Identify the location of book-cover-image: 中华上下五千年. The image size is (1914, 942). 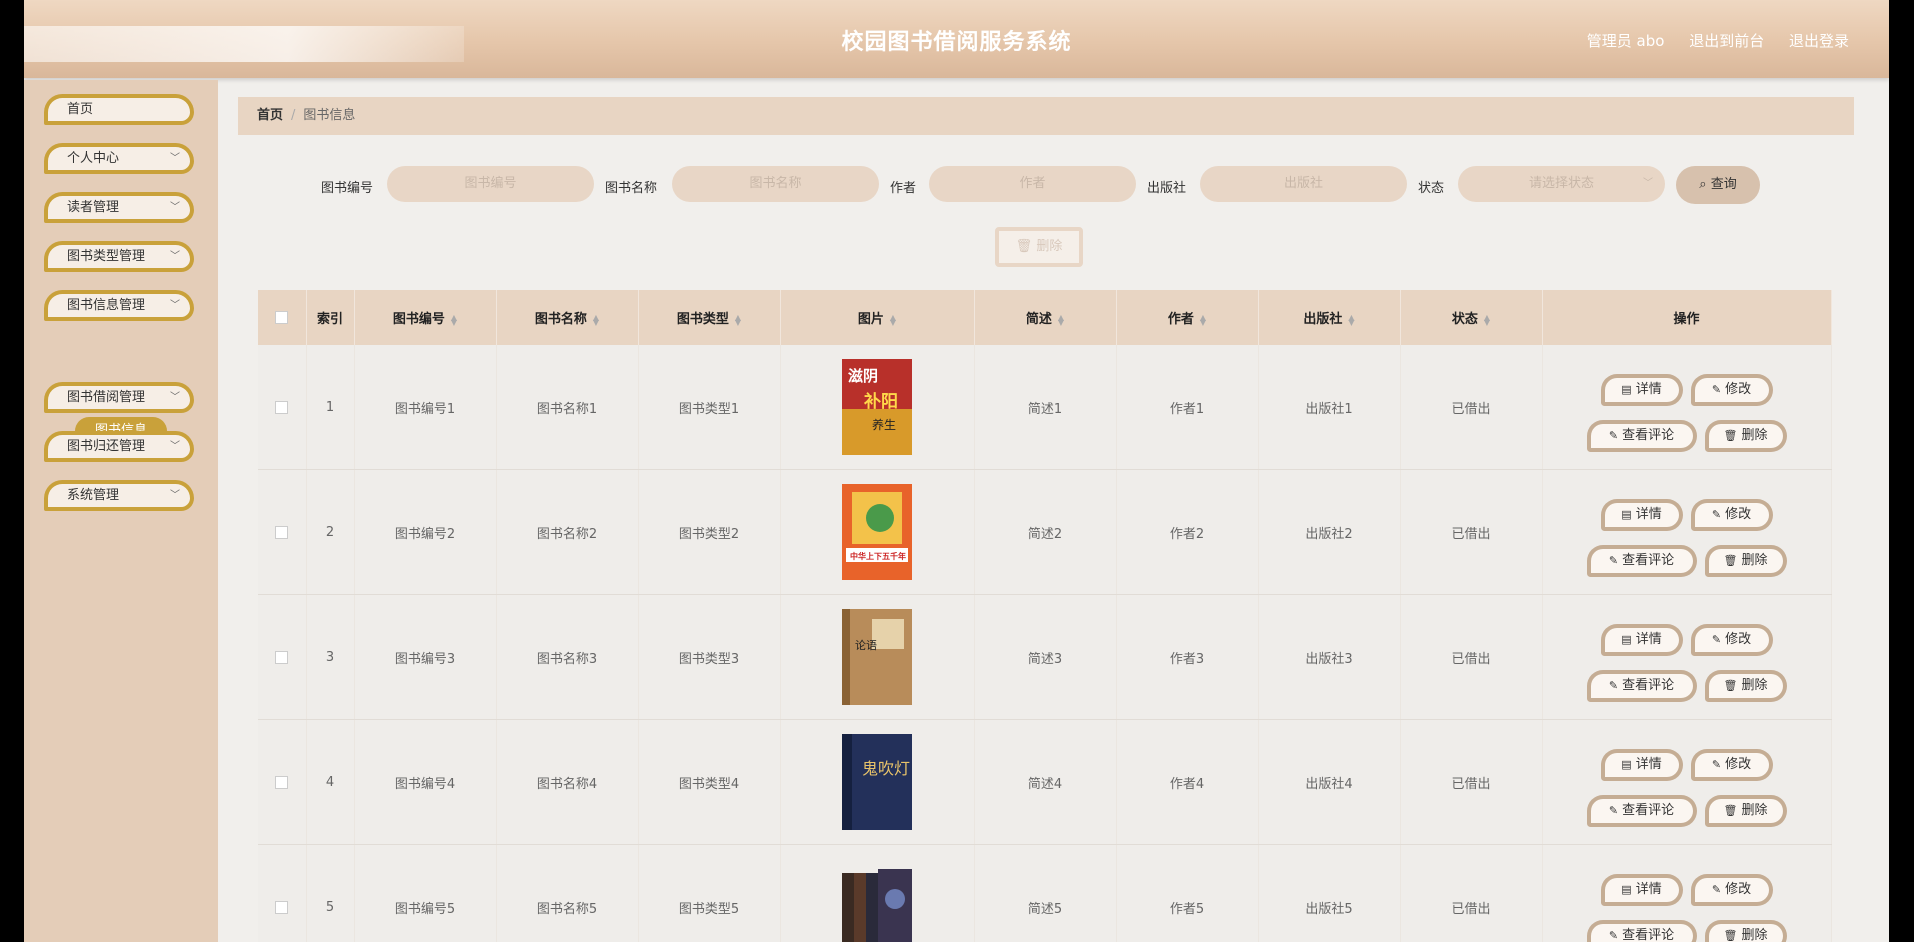
(877, 532).